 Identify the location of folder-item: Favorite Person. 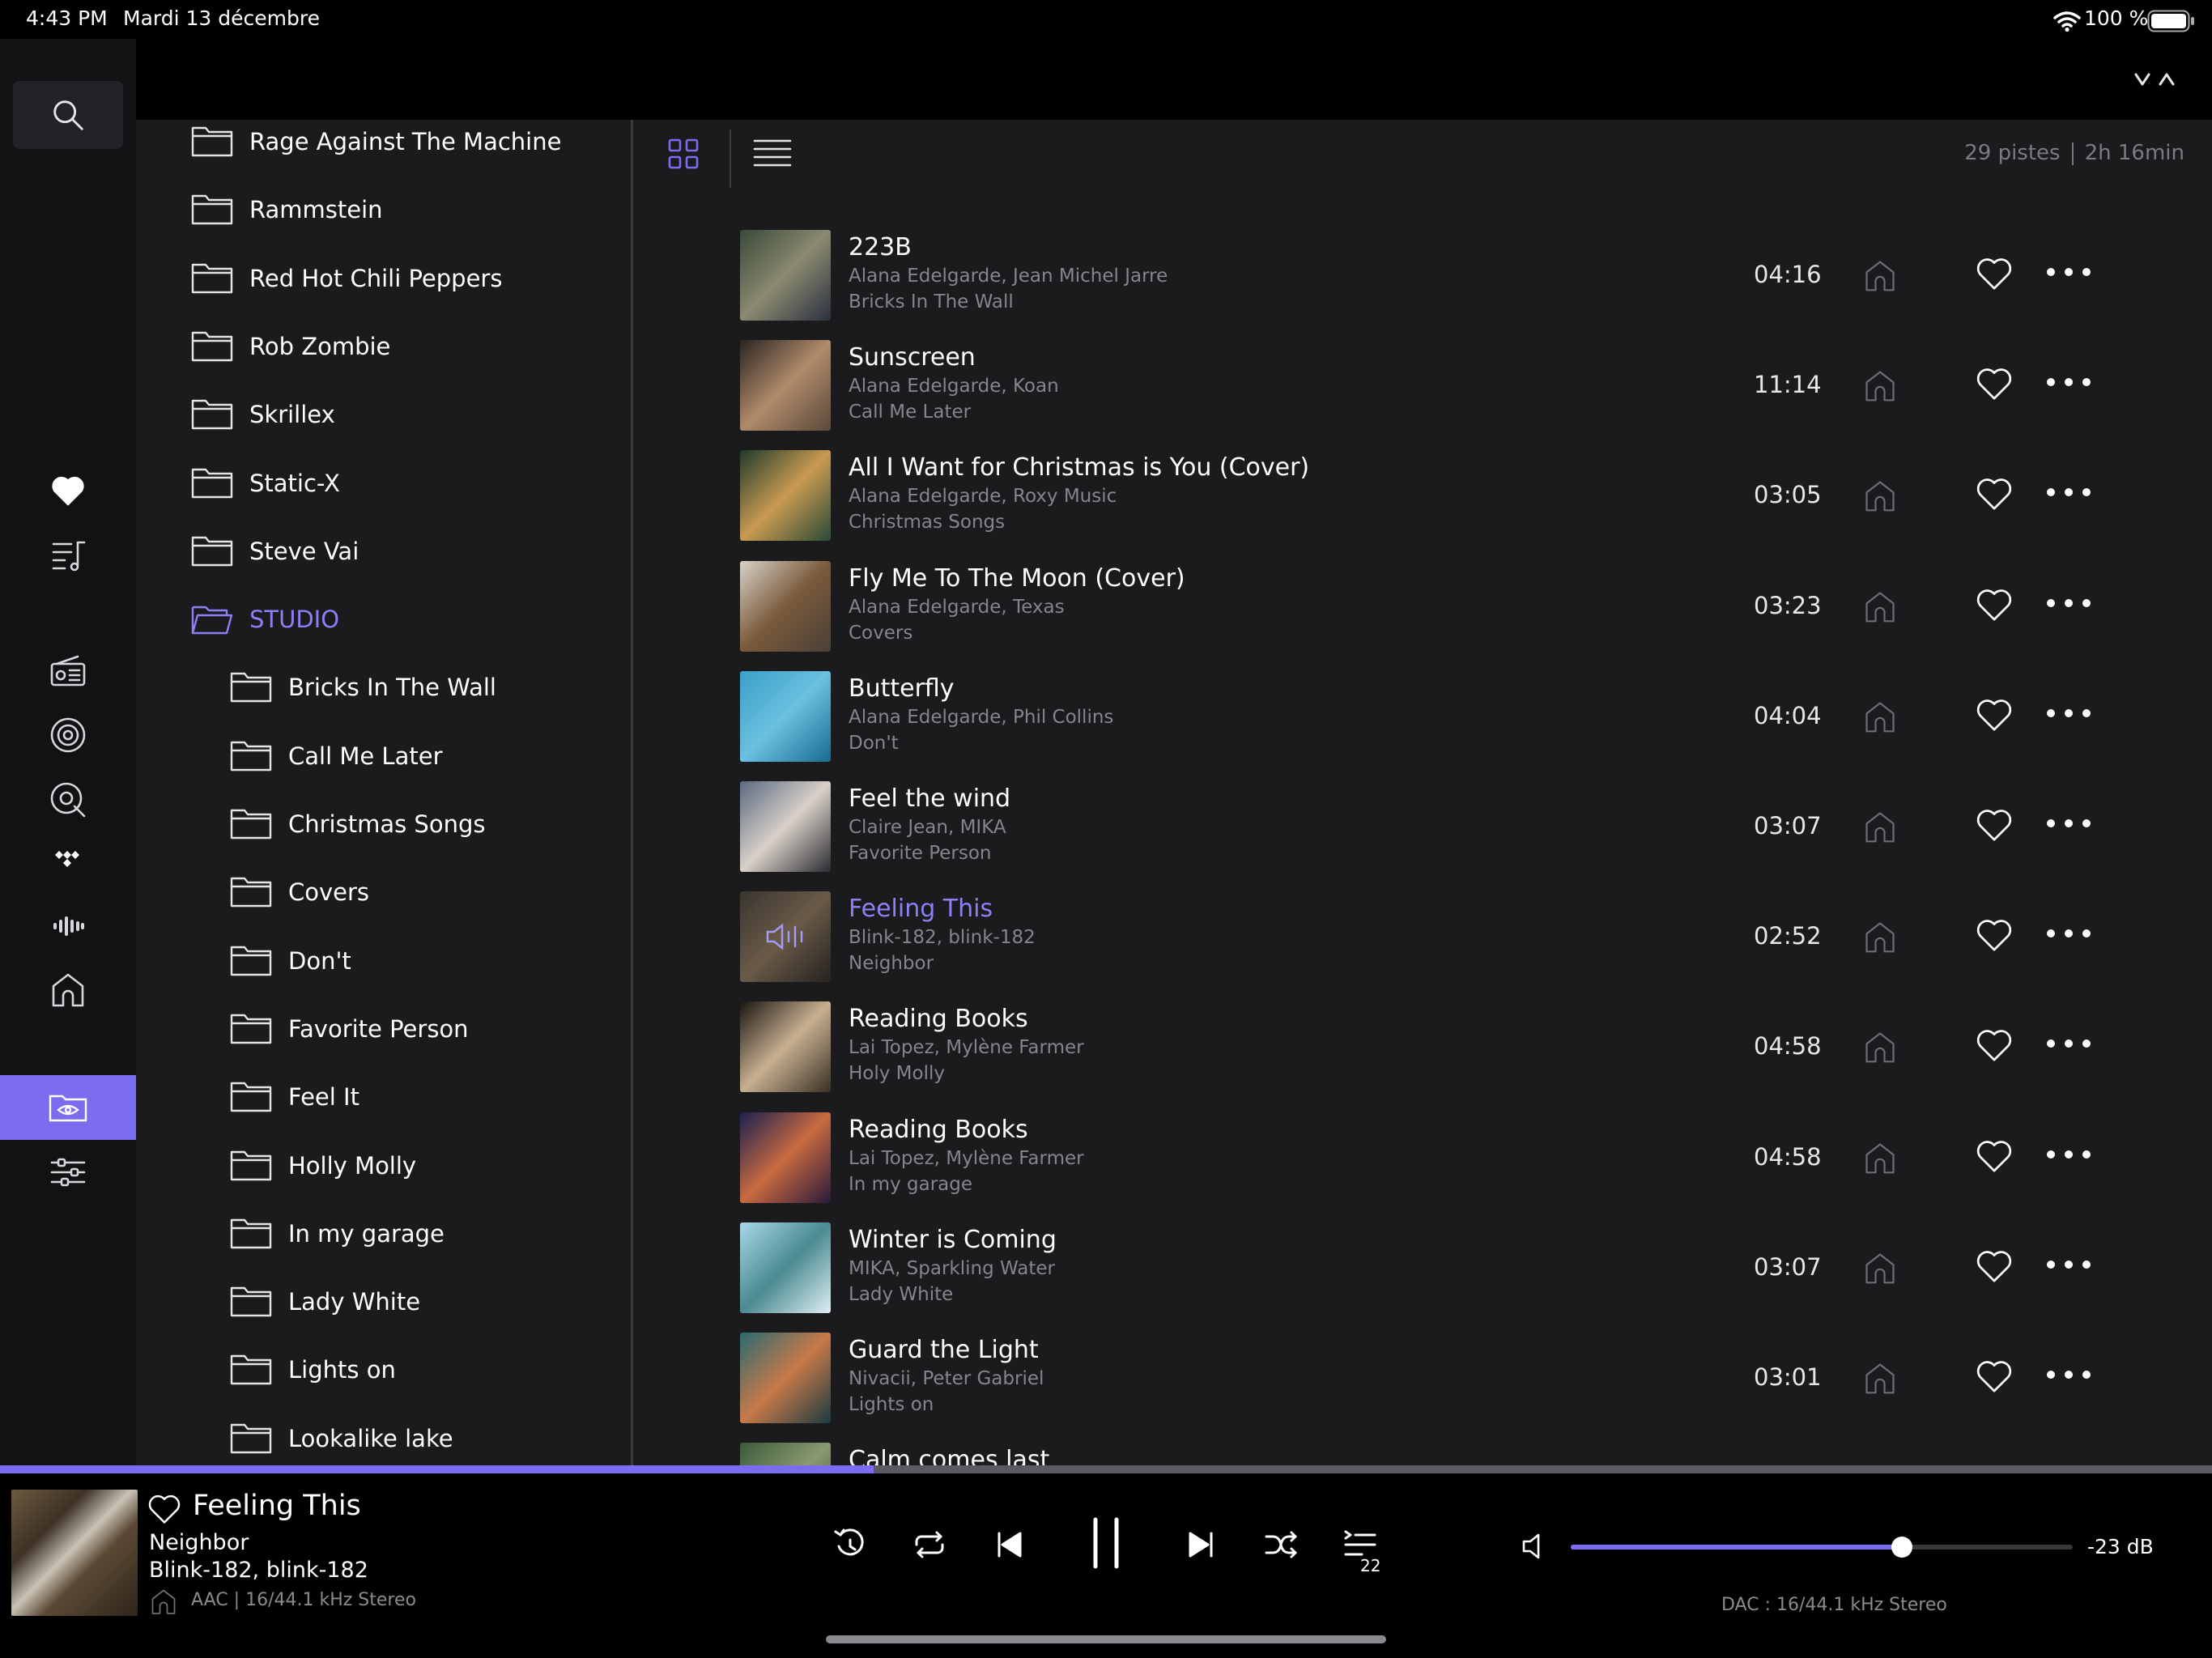
(349, 1029).